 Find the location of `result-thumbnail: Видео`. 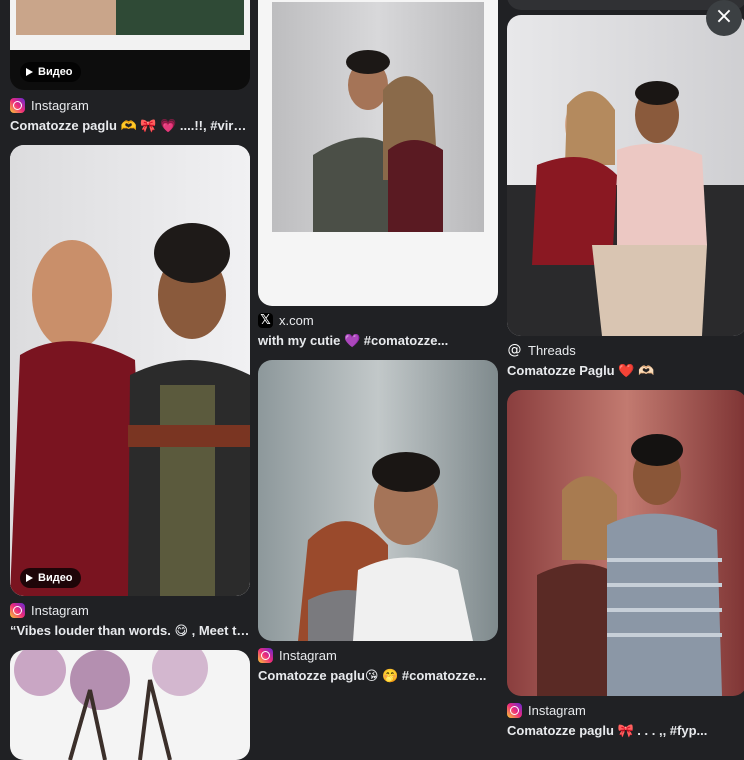

result-thumbnail: Видео is located at coordinates (130, 45).